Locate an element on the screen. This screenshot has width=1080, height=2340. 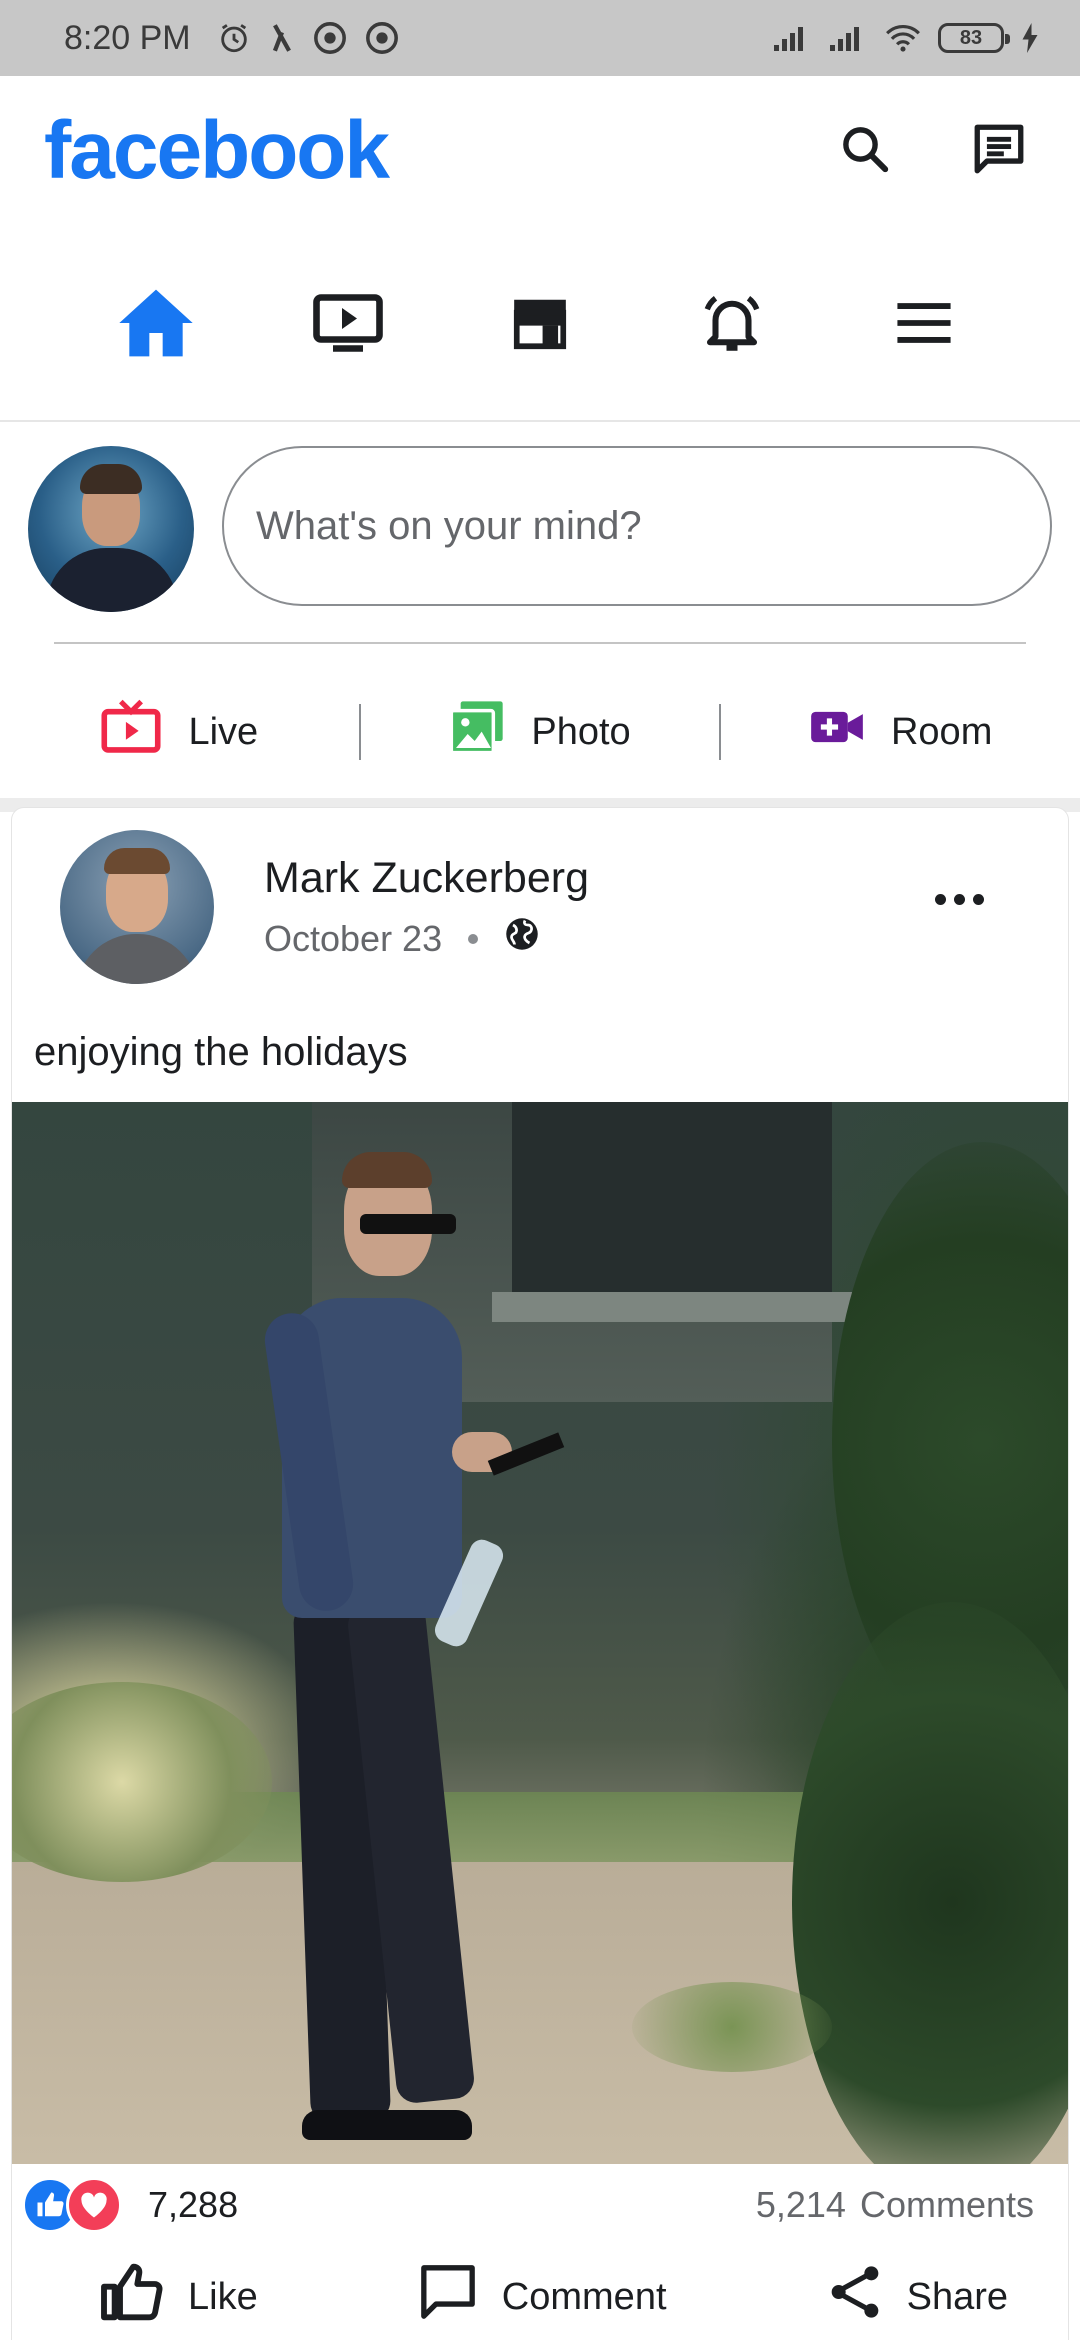
alarm-icon is located at coordinates (234, 38).